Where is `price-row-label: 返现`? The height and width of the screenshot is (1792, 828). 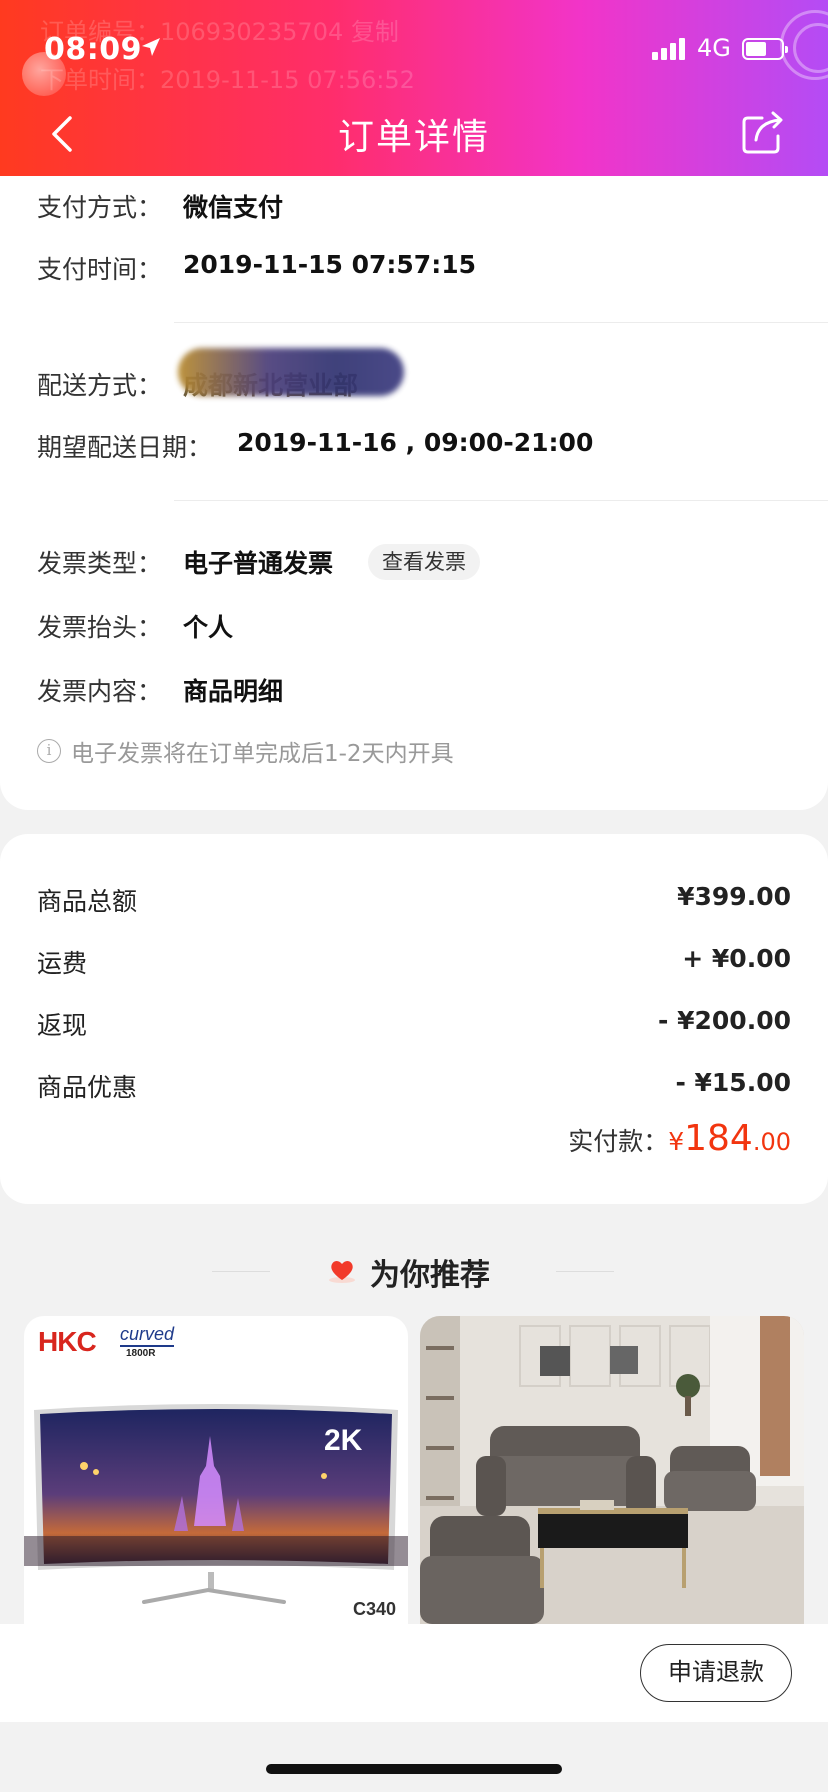
price-row-label: 返现 is located at coordinates (62, 1025).